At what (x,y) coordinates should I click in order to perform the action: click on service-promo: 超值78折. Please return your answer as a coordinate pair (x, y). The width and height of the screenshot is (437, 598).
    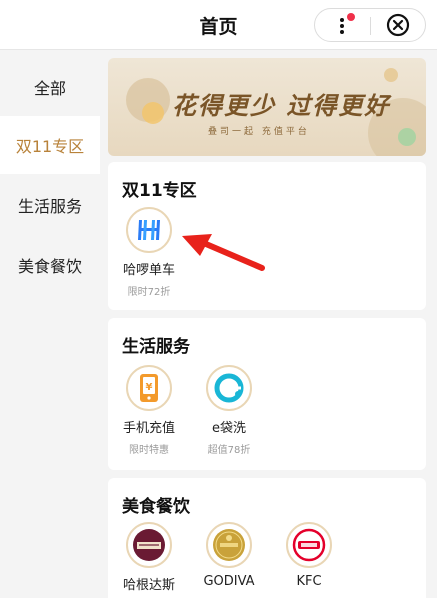
    Looking at the image, I should click on (229, 450).